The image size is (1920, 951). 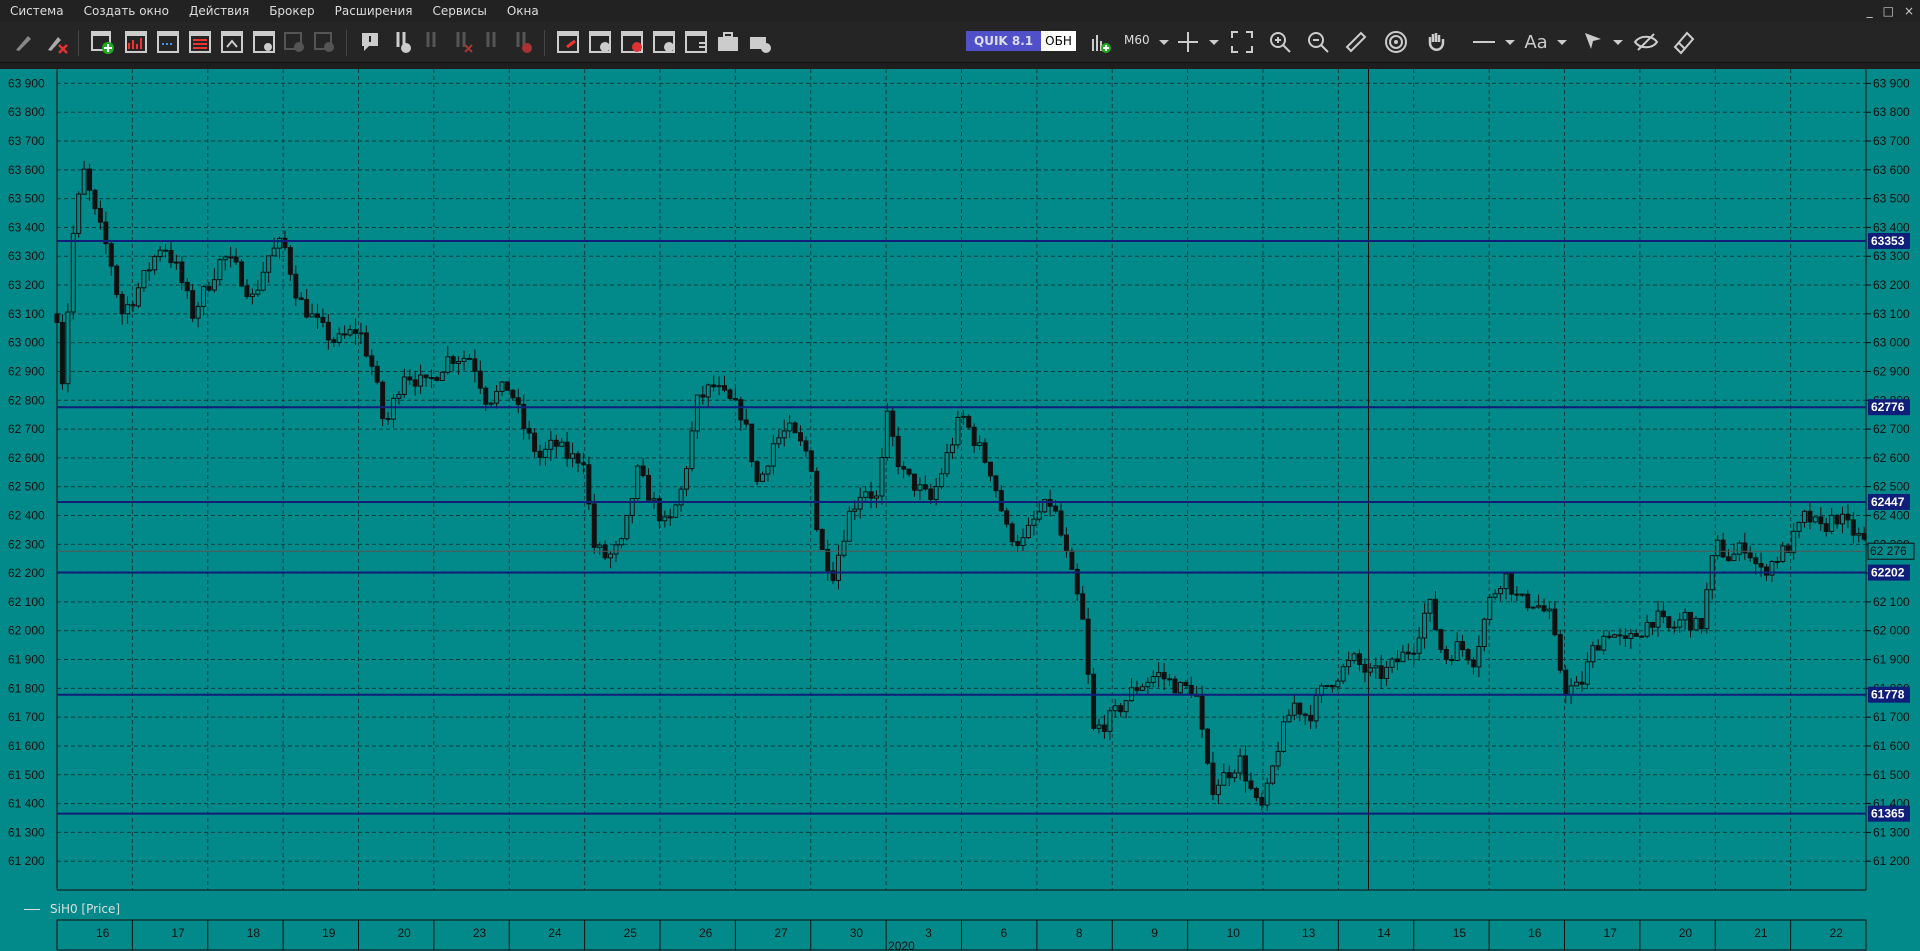 I want to click on ruler-icon, so click(x=1356, y=42).